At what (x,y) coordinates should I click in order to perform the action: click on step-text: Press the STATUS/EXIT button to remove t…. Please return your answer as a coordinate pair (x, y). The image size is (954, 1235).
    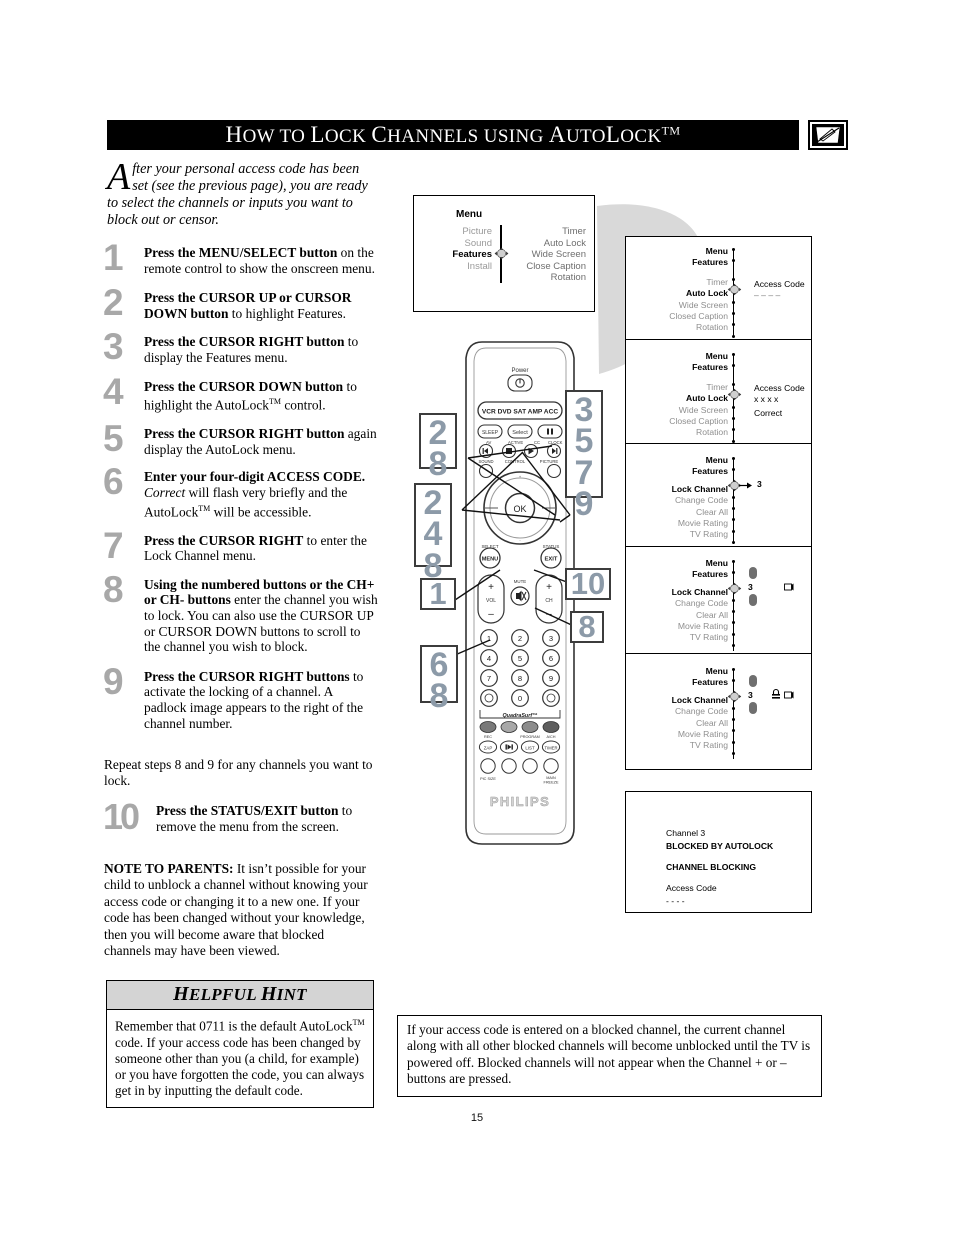
    Looking at the image, I should click on (254, 818).